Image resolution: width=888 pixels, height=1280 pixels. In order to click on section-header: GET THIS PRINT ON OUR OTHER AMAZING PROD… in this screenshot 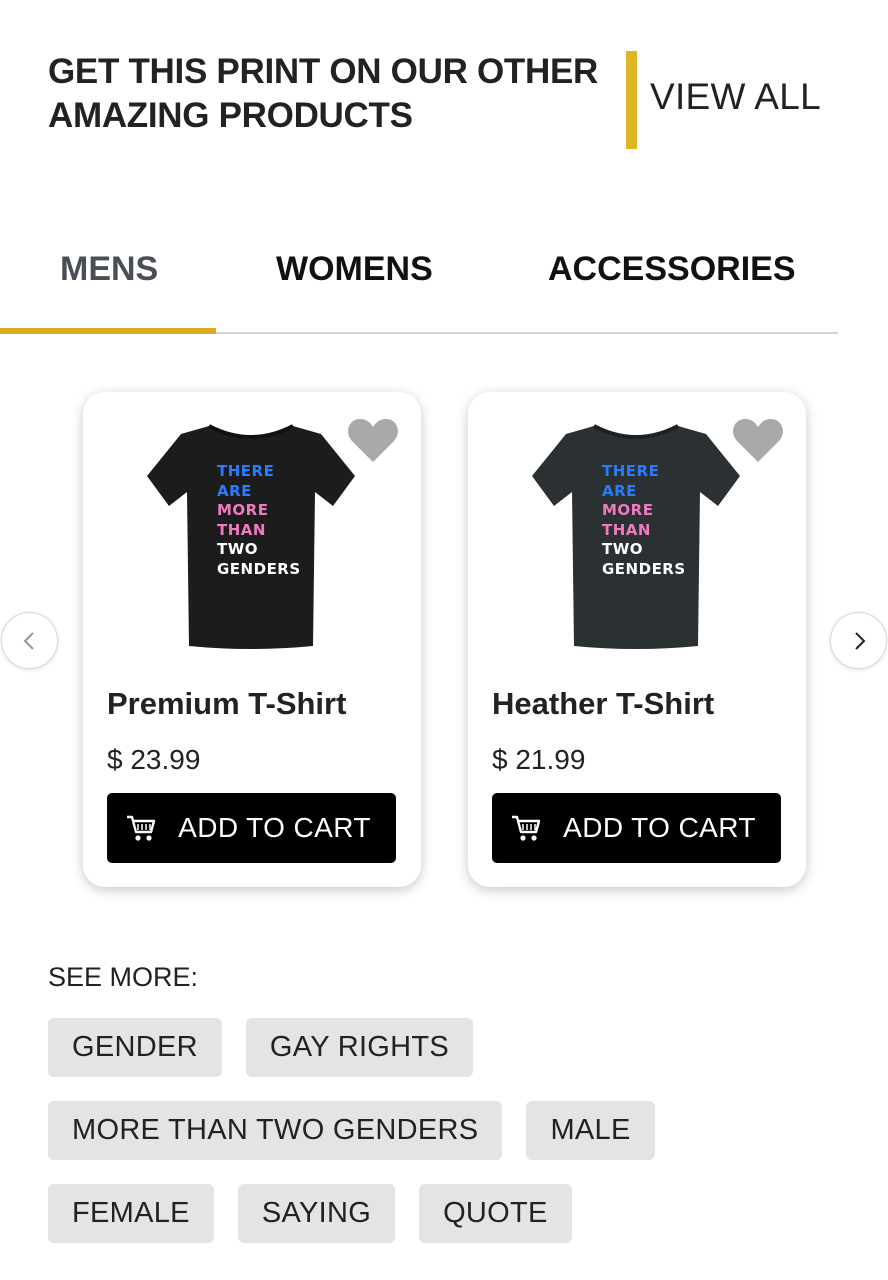, I will do `click(448, 100)`.